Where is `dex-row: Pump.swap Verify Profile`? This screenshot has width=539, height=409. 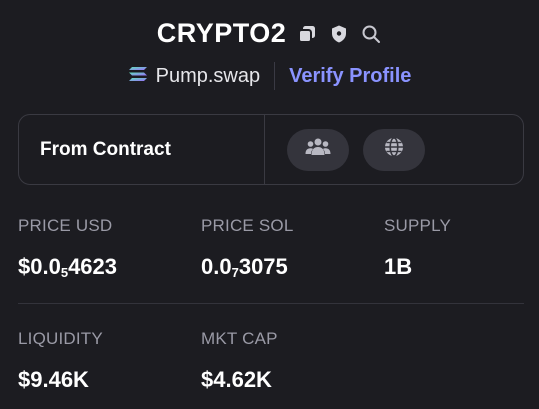 dex-row: Pump.swap Verify Profile is located at coordinates (269, 76).